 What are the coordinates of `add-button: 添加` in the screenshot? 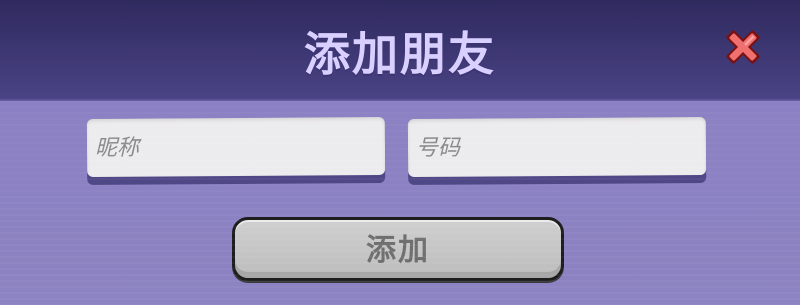 It's located at (398, 249).